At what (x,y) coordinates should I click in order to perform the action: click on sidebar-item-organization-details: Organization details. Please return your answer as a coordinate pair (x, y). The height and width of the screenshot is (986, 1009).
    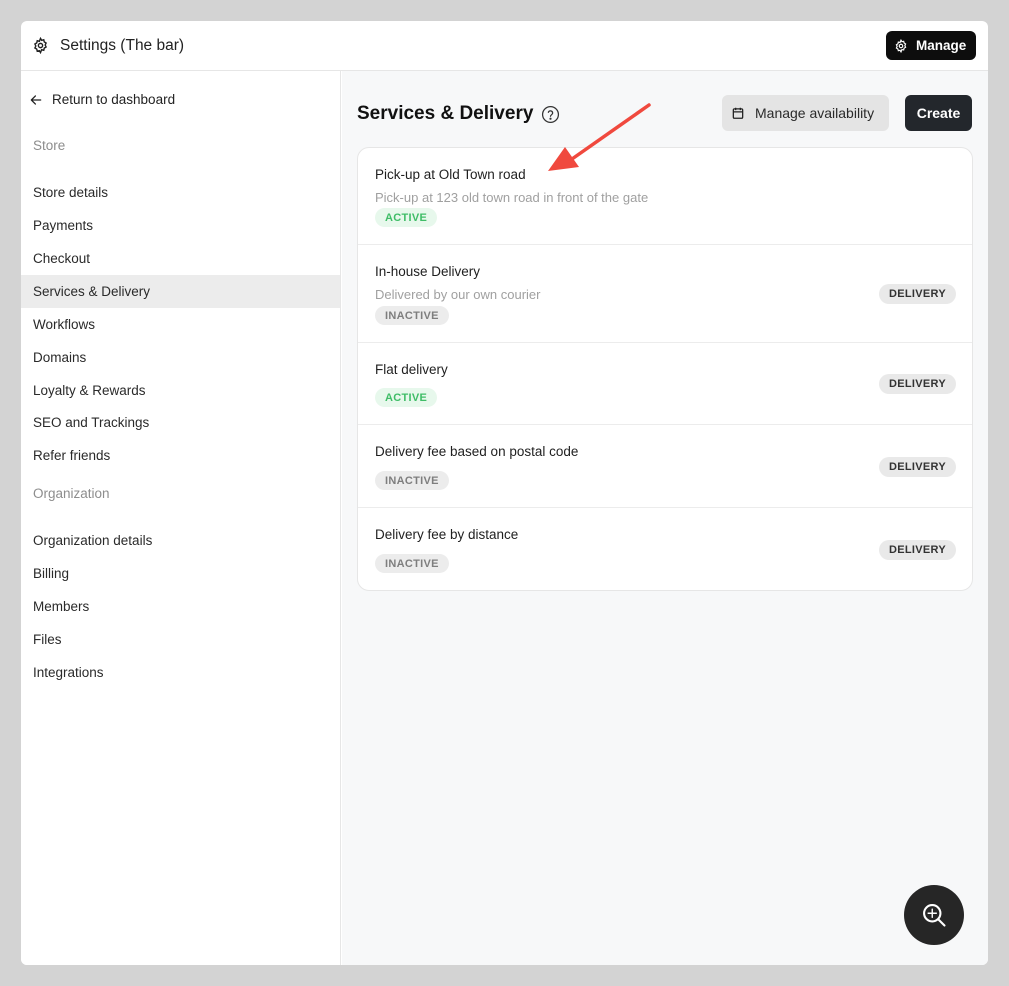
    Looking at the image, I should click on (180, 540).